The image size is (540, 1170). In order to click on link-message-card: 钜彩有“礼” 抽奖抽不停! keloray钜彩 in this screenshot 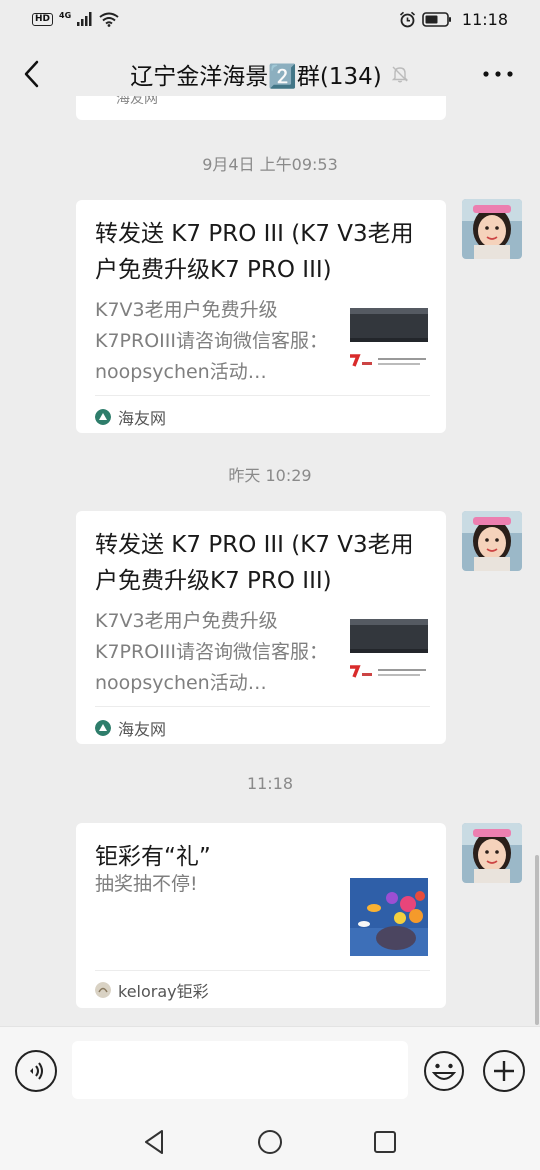, I will do `click(261, 915)`.